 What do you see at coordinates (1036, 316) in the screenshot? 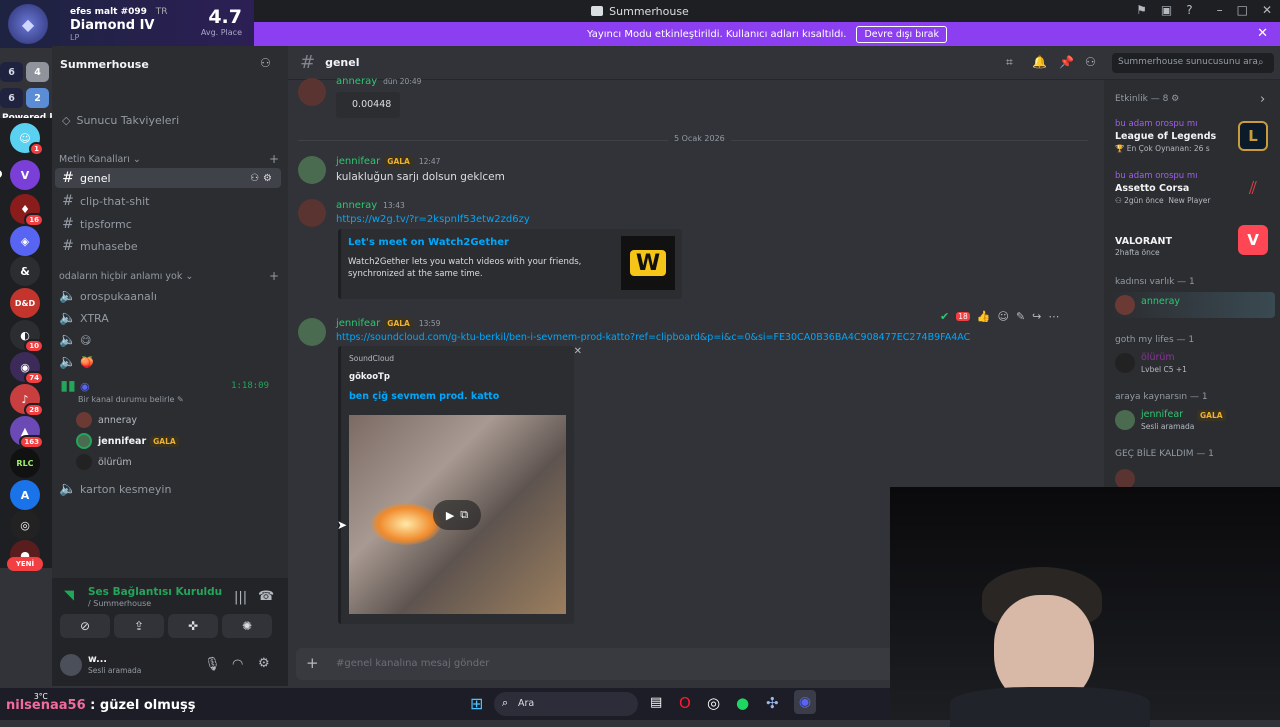
I see `reply-icon: ↪` at bounding box center [1036, 316].